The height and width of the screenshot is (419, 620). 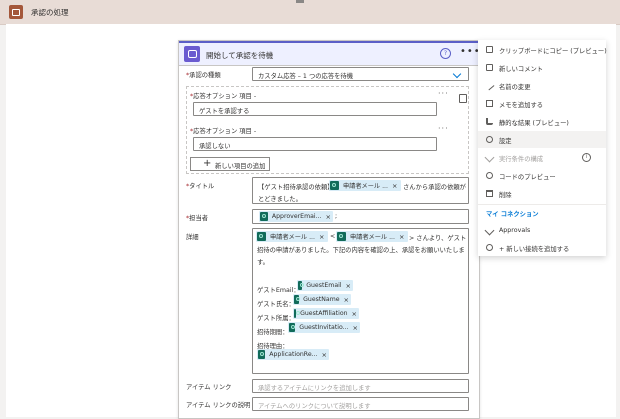 What do you see at coordinates (322, 299) in the screenshot?
I see `dynamic-token: GuestName ×` at bounding box center [322, 299].